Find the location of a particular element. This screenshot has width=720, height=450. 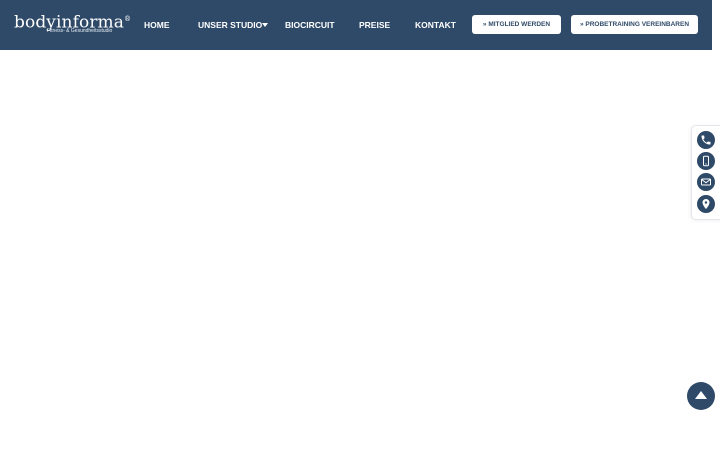

nav-home: HOME is located at coordinates (157, 25).